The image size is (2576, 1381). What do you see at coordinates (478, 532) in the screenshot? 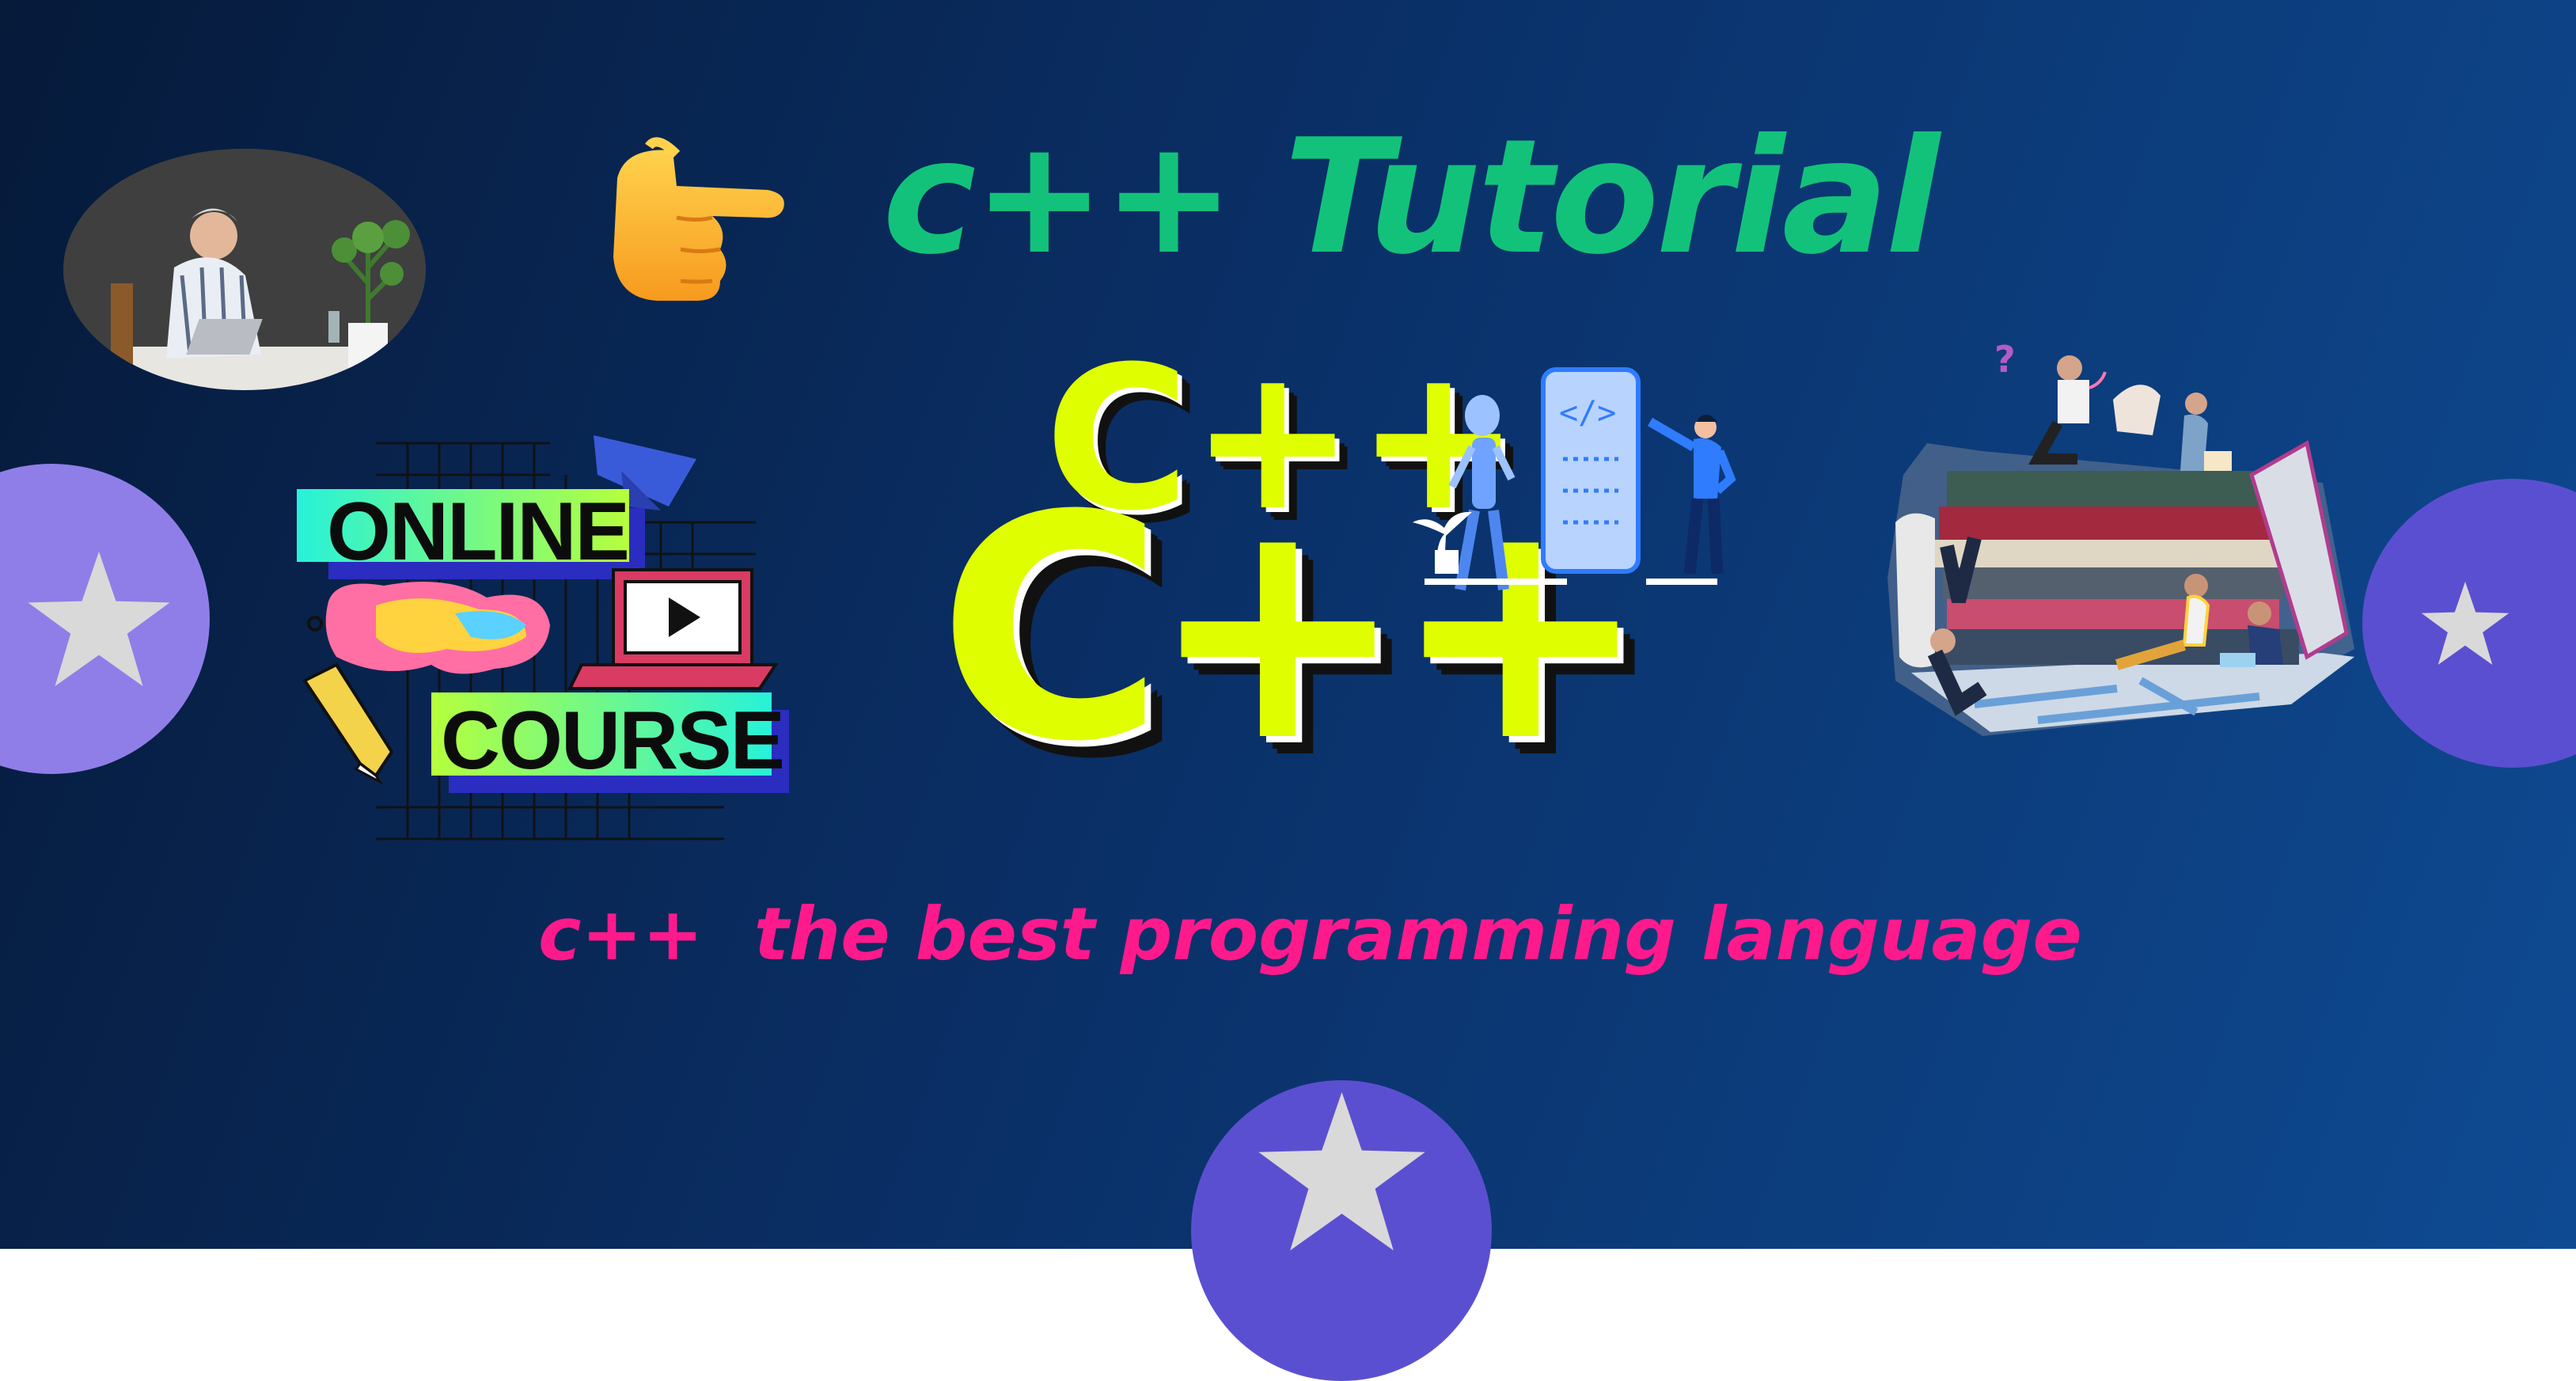
I see `badge-line1: ONLINE` at bounding box center [478, 532].